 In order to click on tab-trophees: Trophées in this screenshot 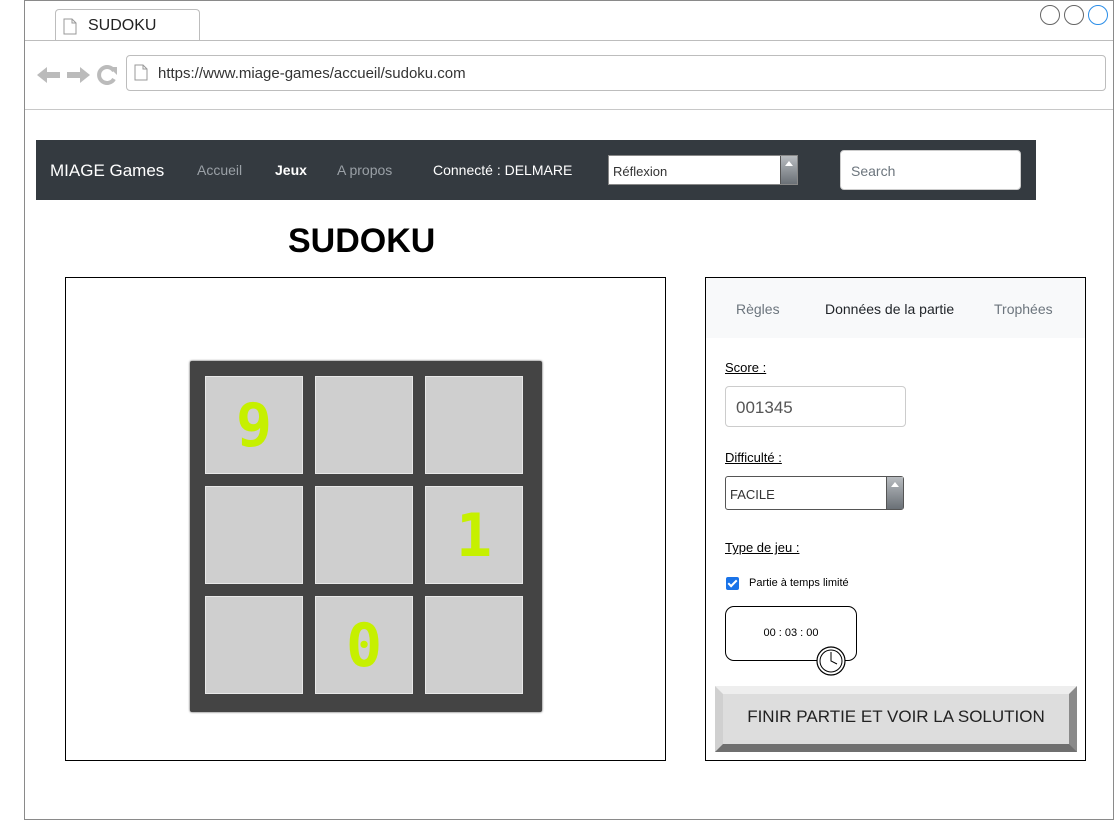, I will do `click(1023, 309)`.